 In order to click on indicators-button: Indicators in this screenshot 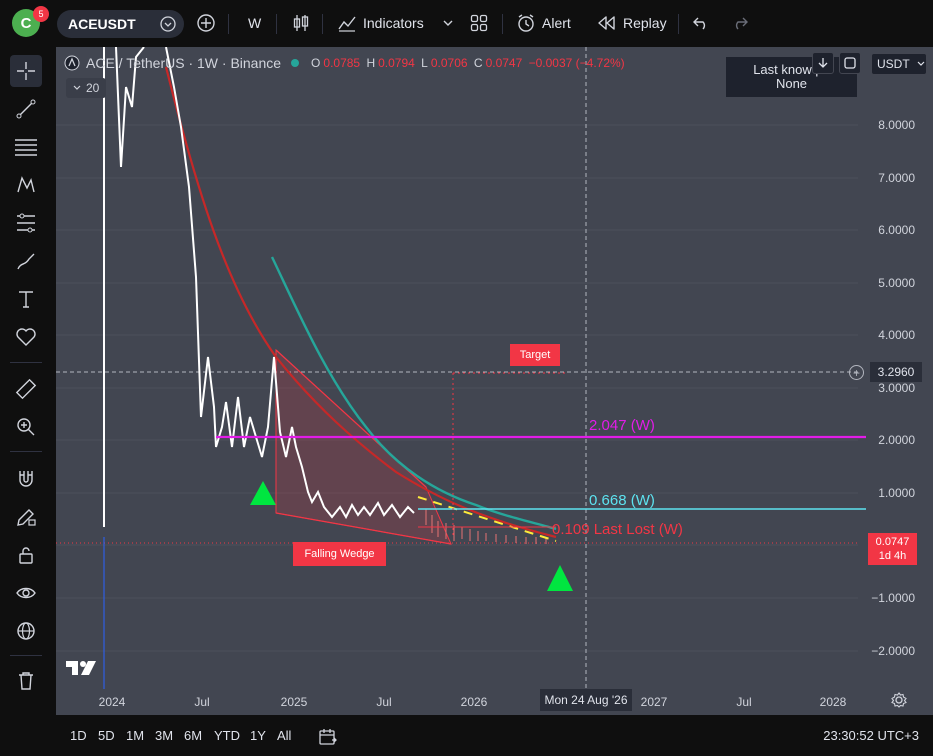, I will do `click(380, 23)`.